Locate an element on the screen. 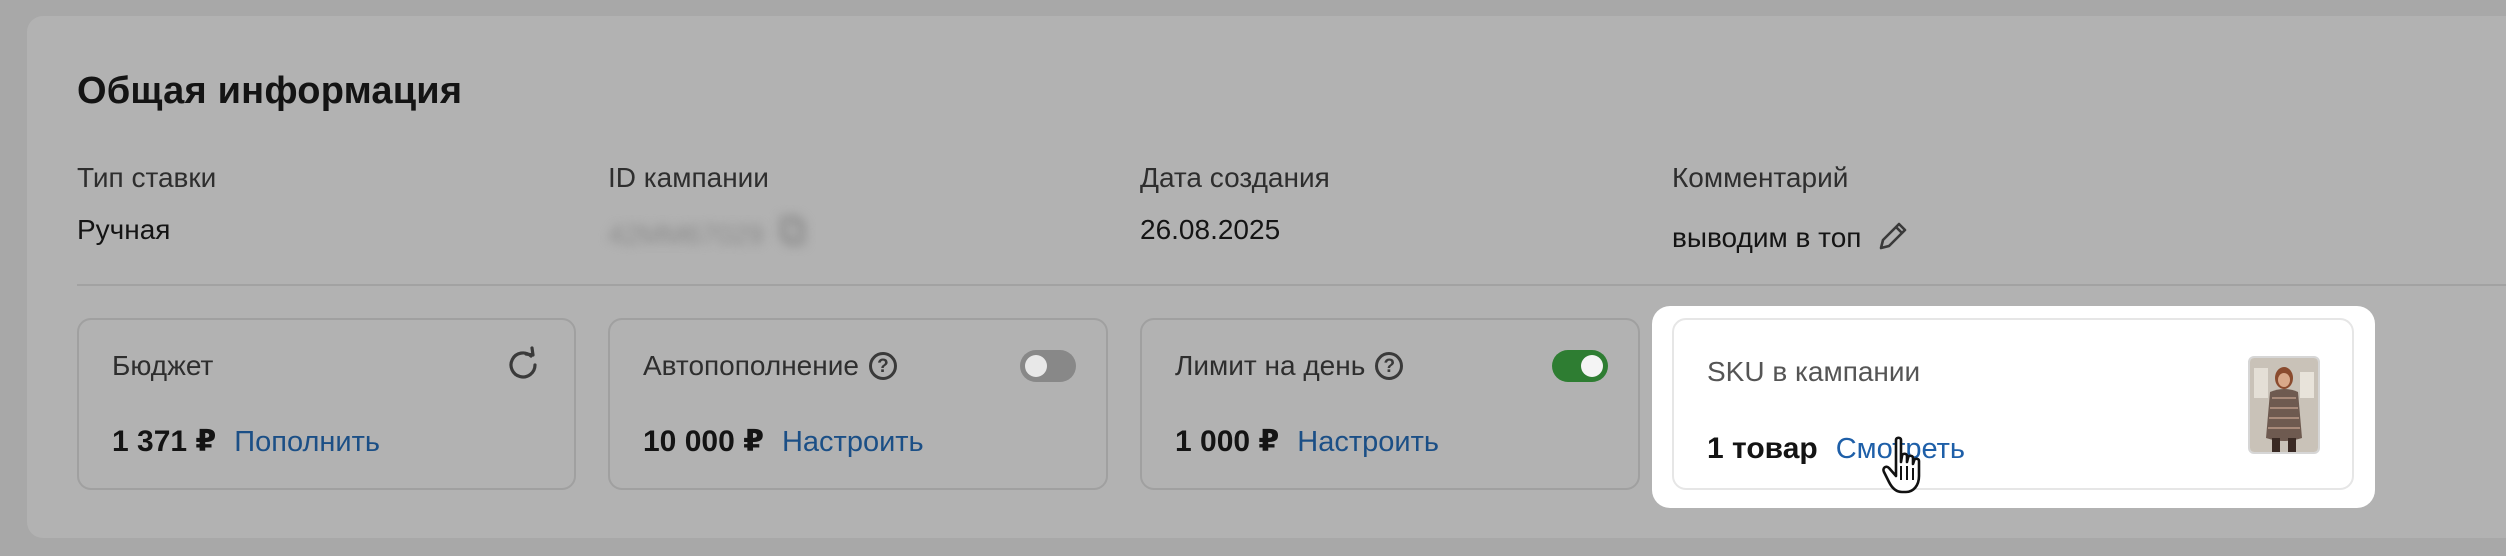 The image size is (2506, 556). campaign-id-row: 42MM67029 is located at coordinates (708, 234).